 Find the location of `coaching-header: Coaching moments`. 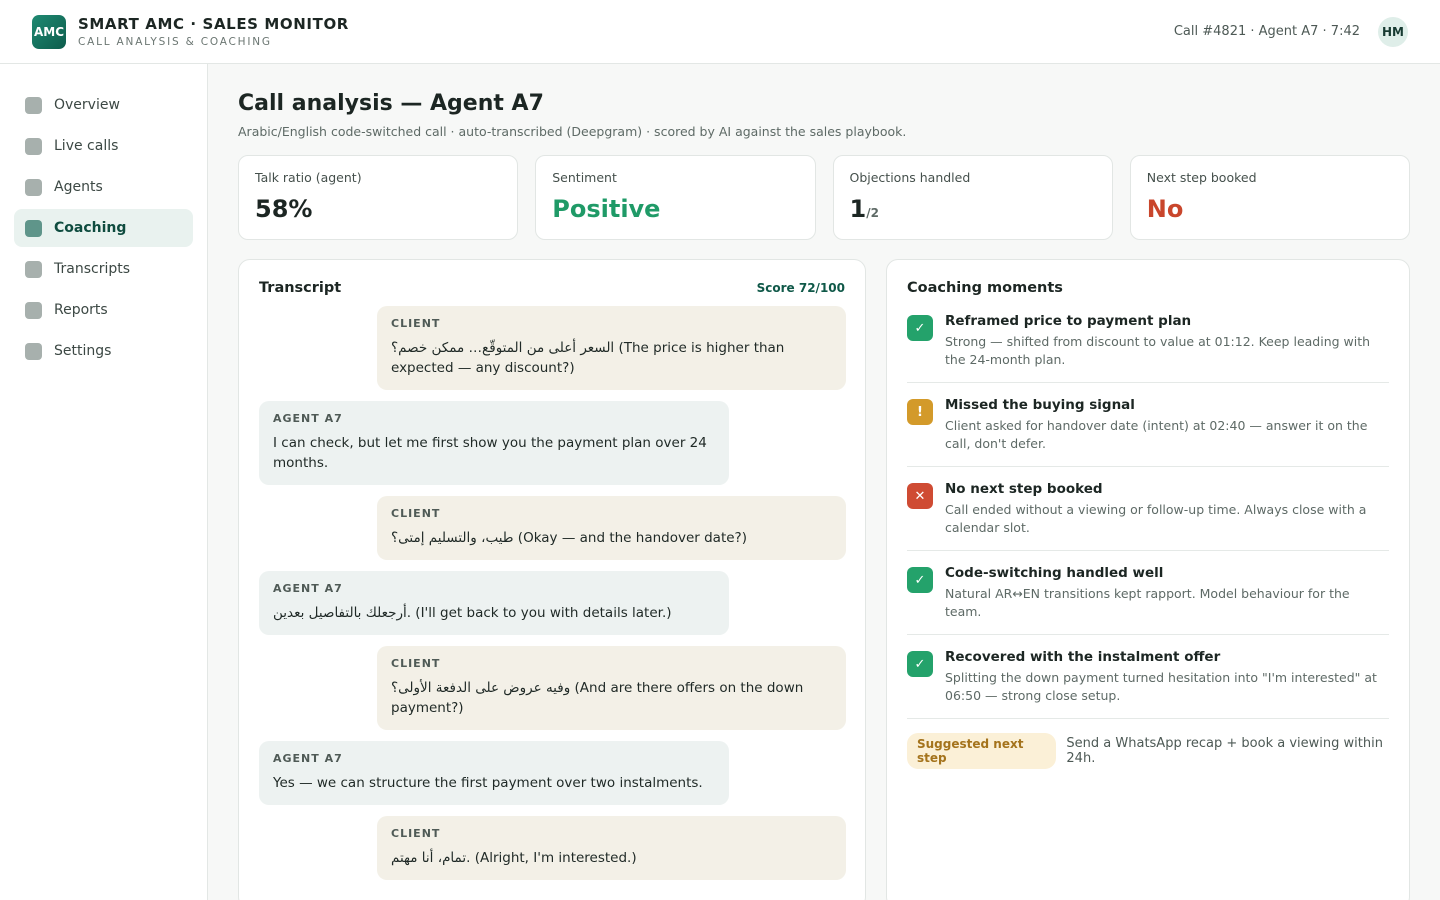

coaching-header: Coaching moments is located at coordinates (1148, 288).